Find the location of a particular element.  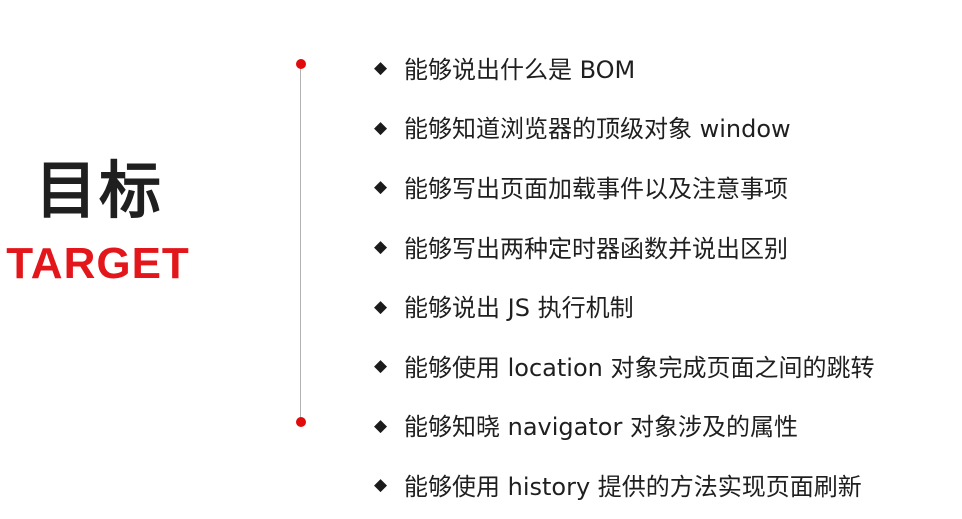

goal-item: ◆ 能够知道浏览器的顶级对象 window is located at coordinates (624, 130).